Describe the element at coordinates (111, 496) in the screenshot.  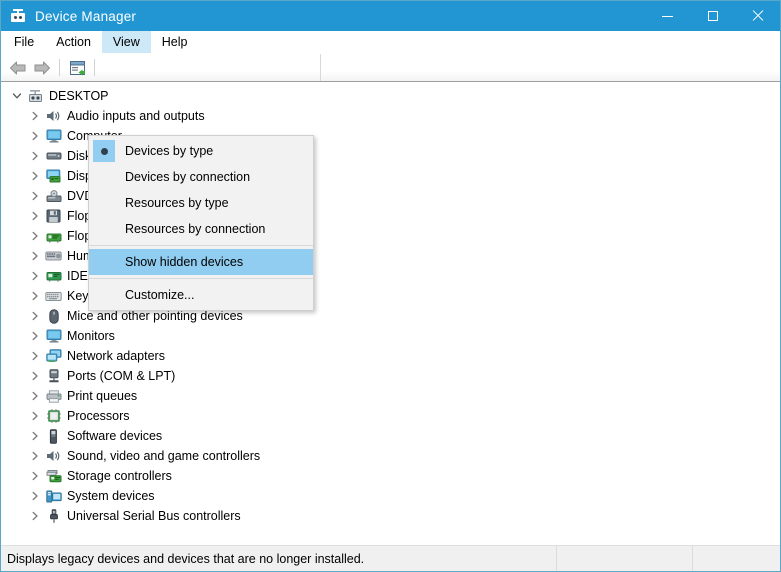
I see `tree-item-label: System devices` at that location.